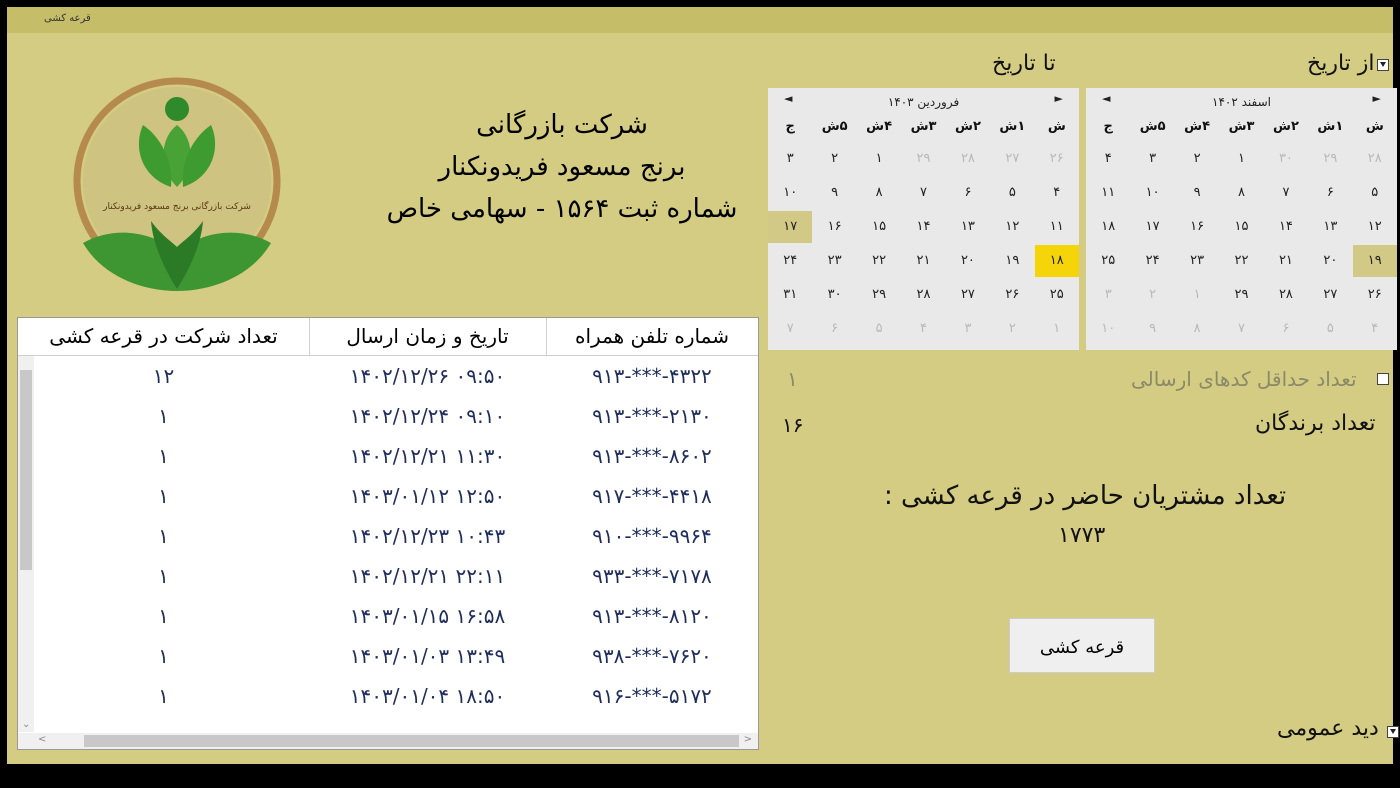 This screenshot has width=1400, height=788. What do you see at coordinates (748, 739) in the screenshot?
I see `scroll-right-icon: >` at bounding box center [748, 739].